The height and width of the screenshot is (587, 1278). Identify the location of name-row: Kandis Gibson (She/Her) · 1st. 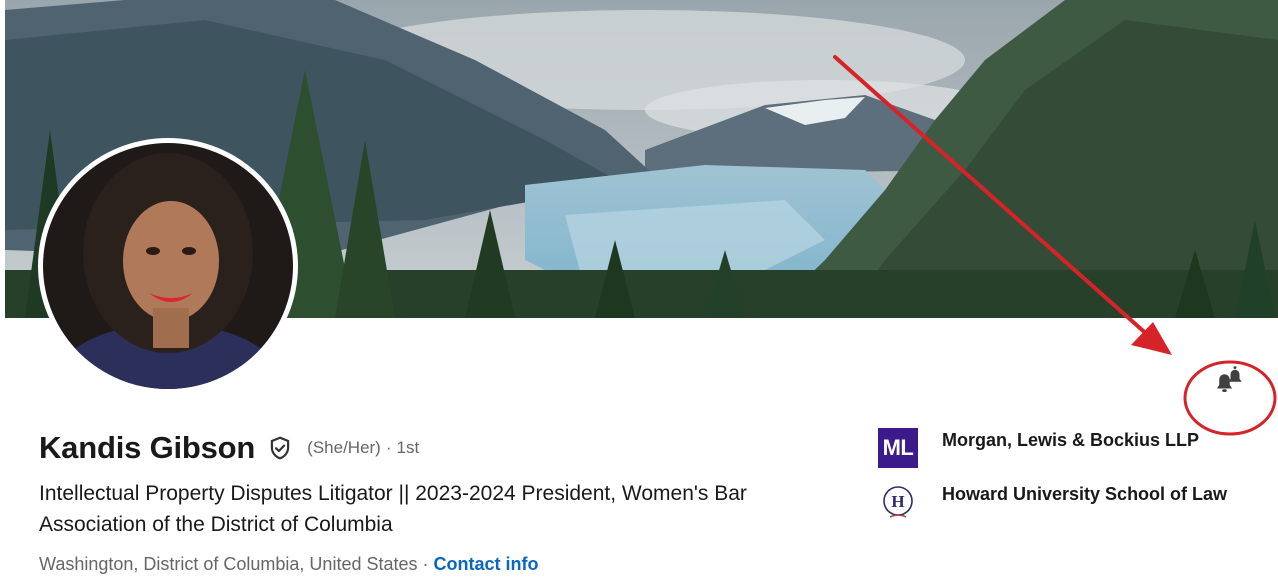
(229, 448).